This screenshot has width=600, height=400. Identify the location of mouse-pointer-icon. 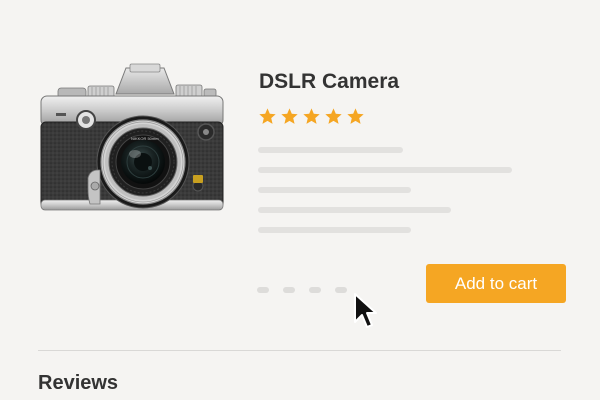
(365, 311).